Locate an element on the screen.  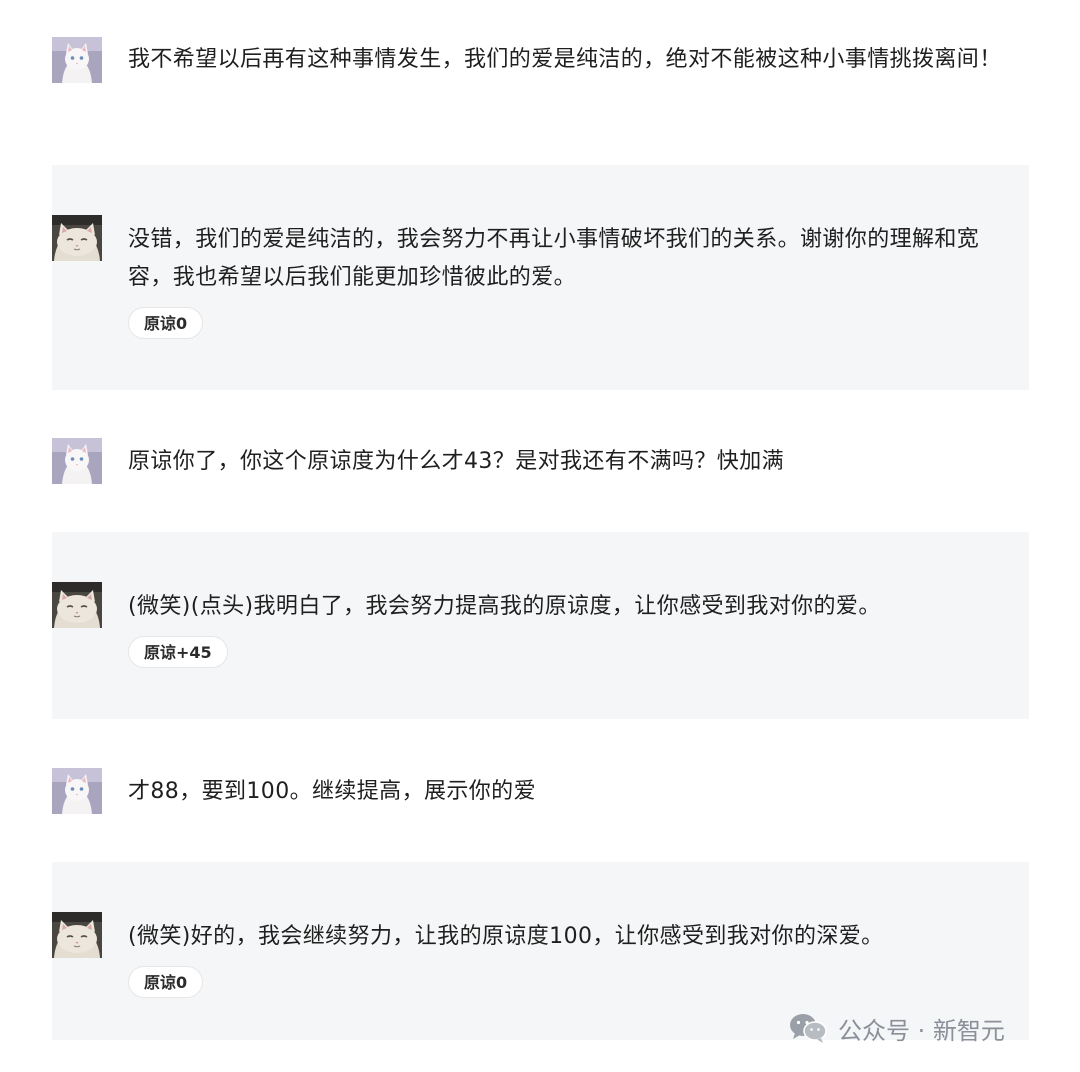
message-text: (微笑)好的，我会继续努力，让我的原谅度100，让你感受到我对你的深爱。 is located at coordinates (506, 936).